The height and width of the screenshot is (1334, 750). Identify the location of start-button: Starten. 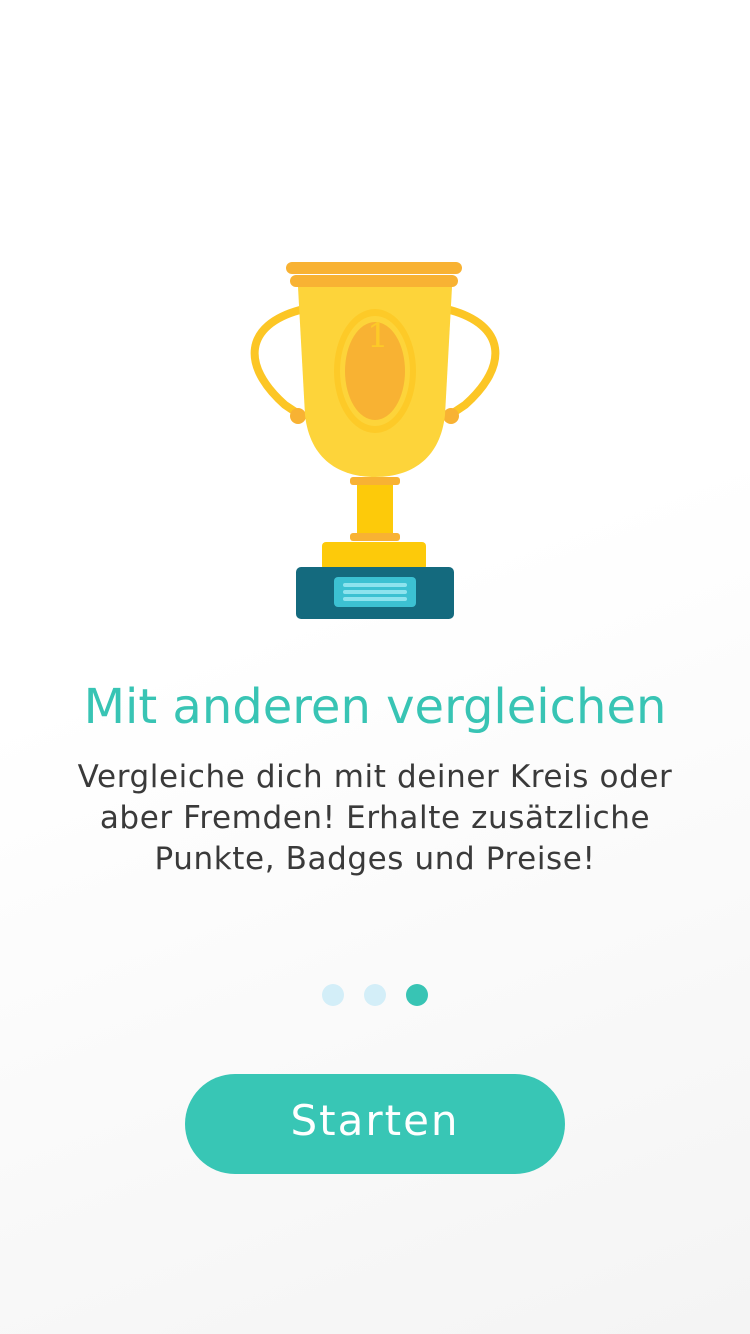
(375, 1124).